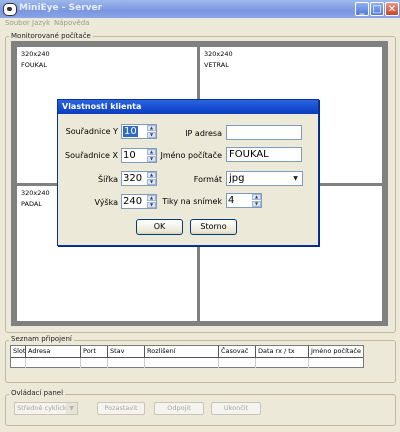 The image size is (400, 432). Describe the element at coordinates (264, 178) in the screenshot. I see `format-select: jpg ▼` at that location.